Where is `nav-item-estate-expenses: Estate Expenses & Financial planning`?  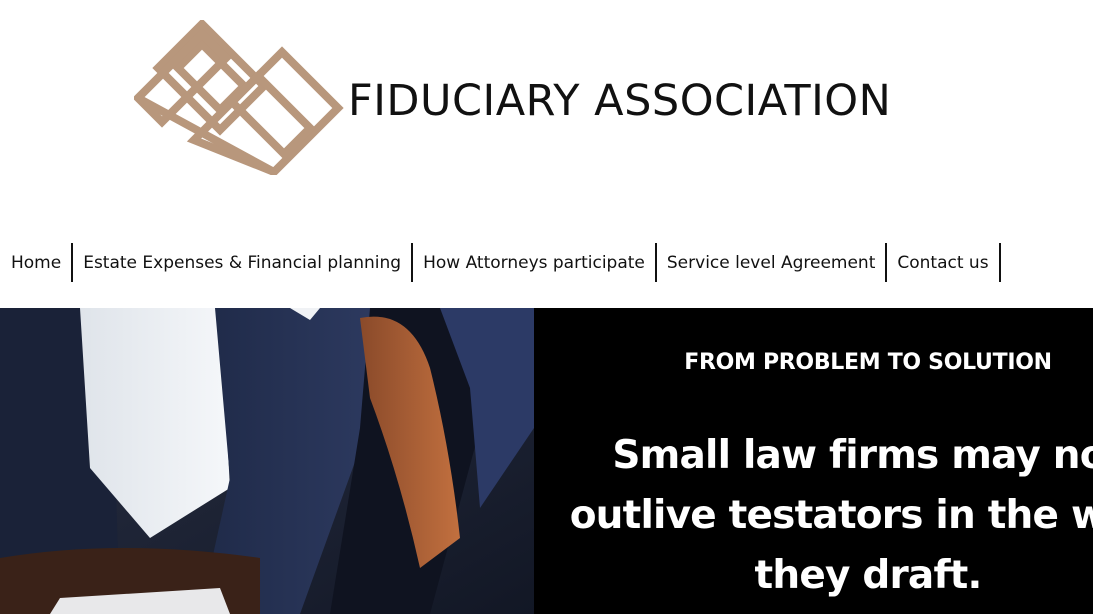
nav-item-estate-expenses: Estate Expenses & Financial planning is located at coordinates (243, 262).